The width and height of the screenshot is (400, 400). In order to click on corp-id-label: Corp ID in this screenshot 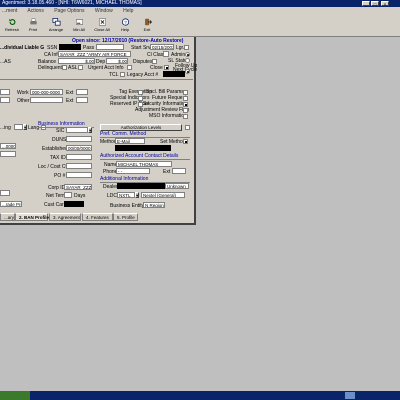, I will do `click(57, 188)`.